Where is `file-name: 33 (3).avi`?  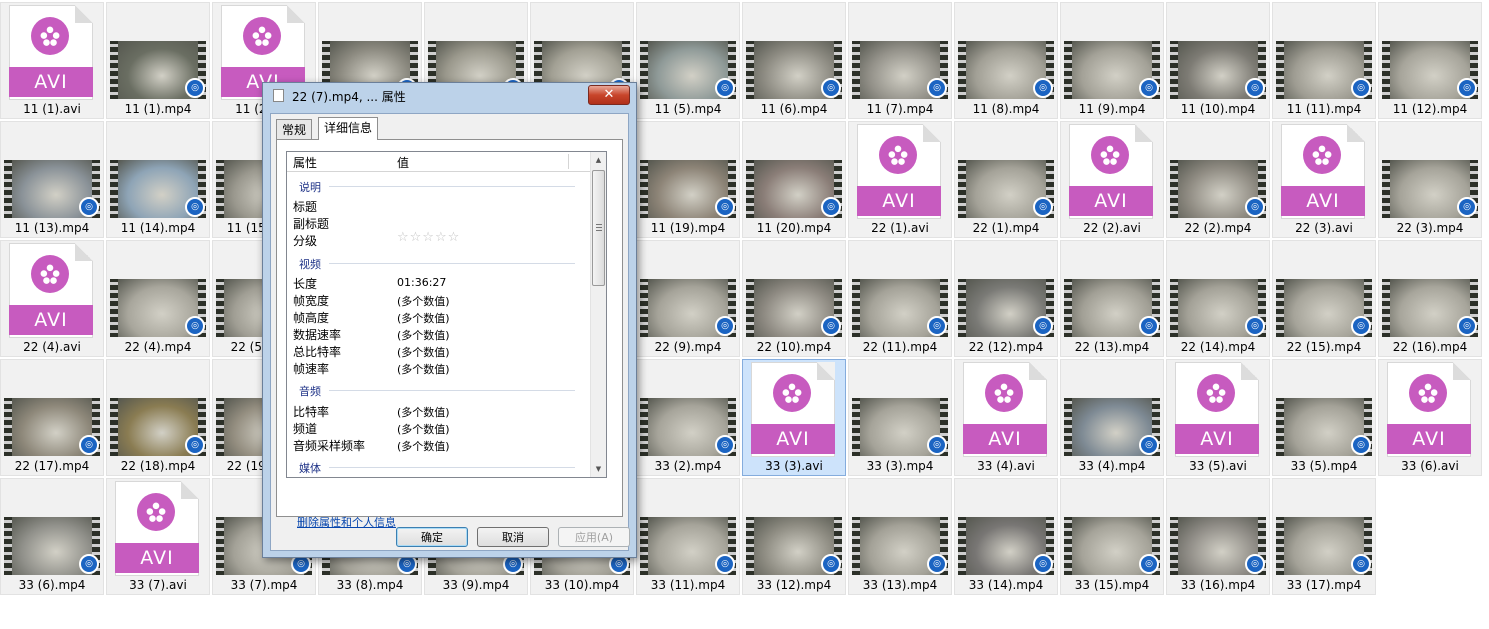 file-name: 33 (3).avi is located at coordinates (794, 466).